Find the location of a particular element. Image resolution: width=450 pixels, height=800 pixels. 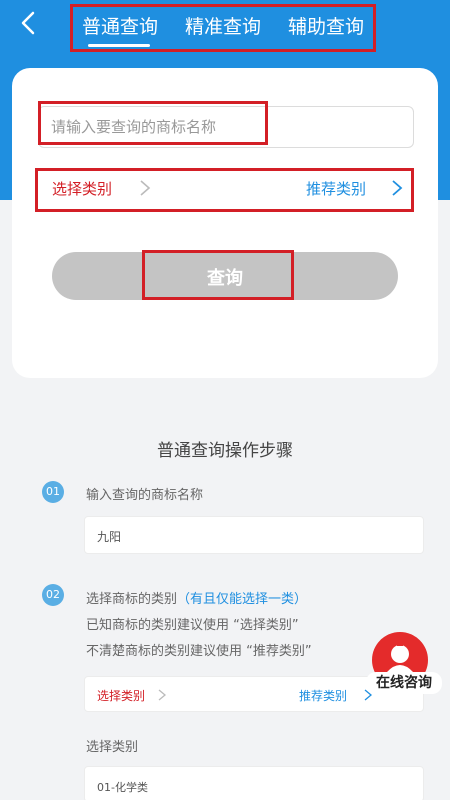

chosen-category-title: 选择类别 is located at coordinates (112, 747).